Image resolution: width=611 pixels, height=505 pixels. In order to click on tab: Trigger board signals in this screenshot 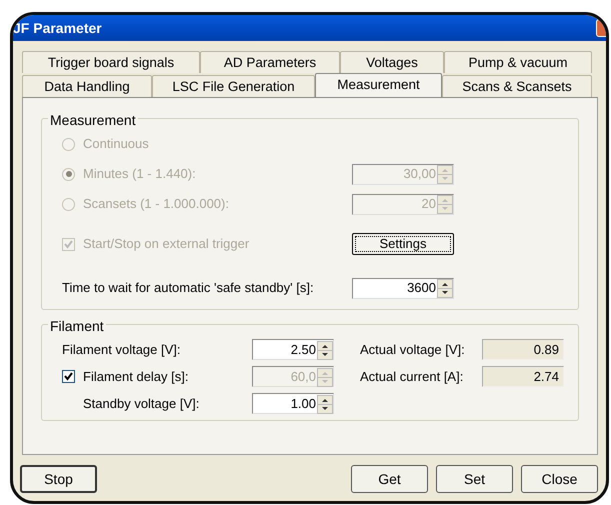, I will do `click(111, 62)`.